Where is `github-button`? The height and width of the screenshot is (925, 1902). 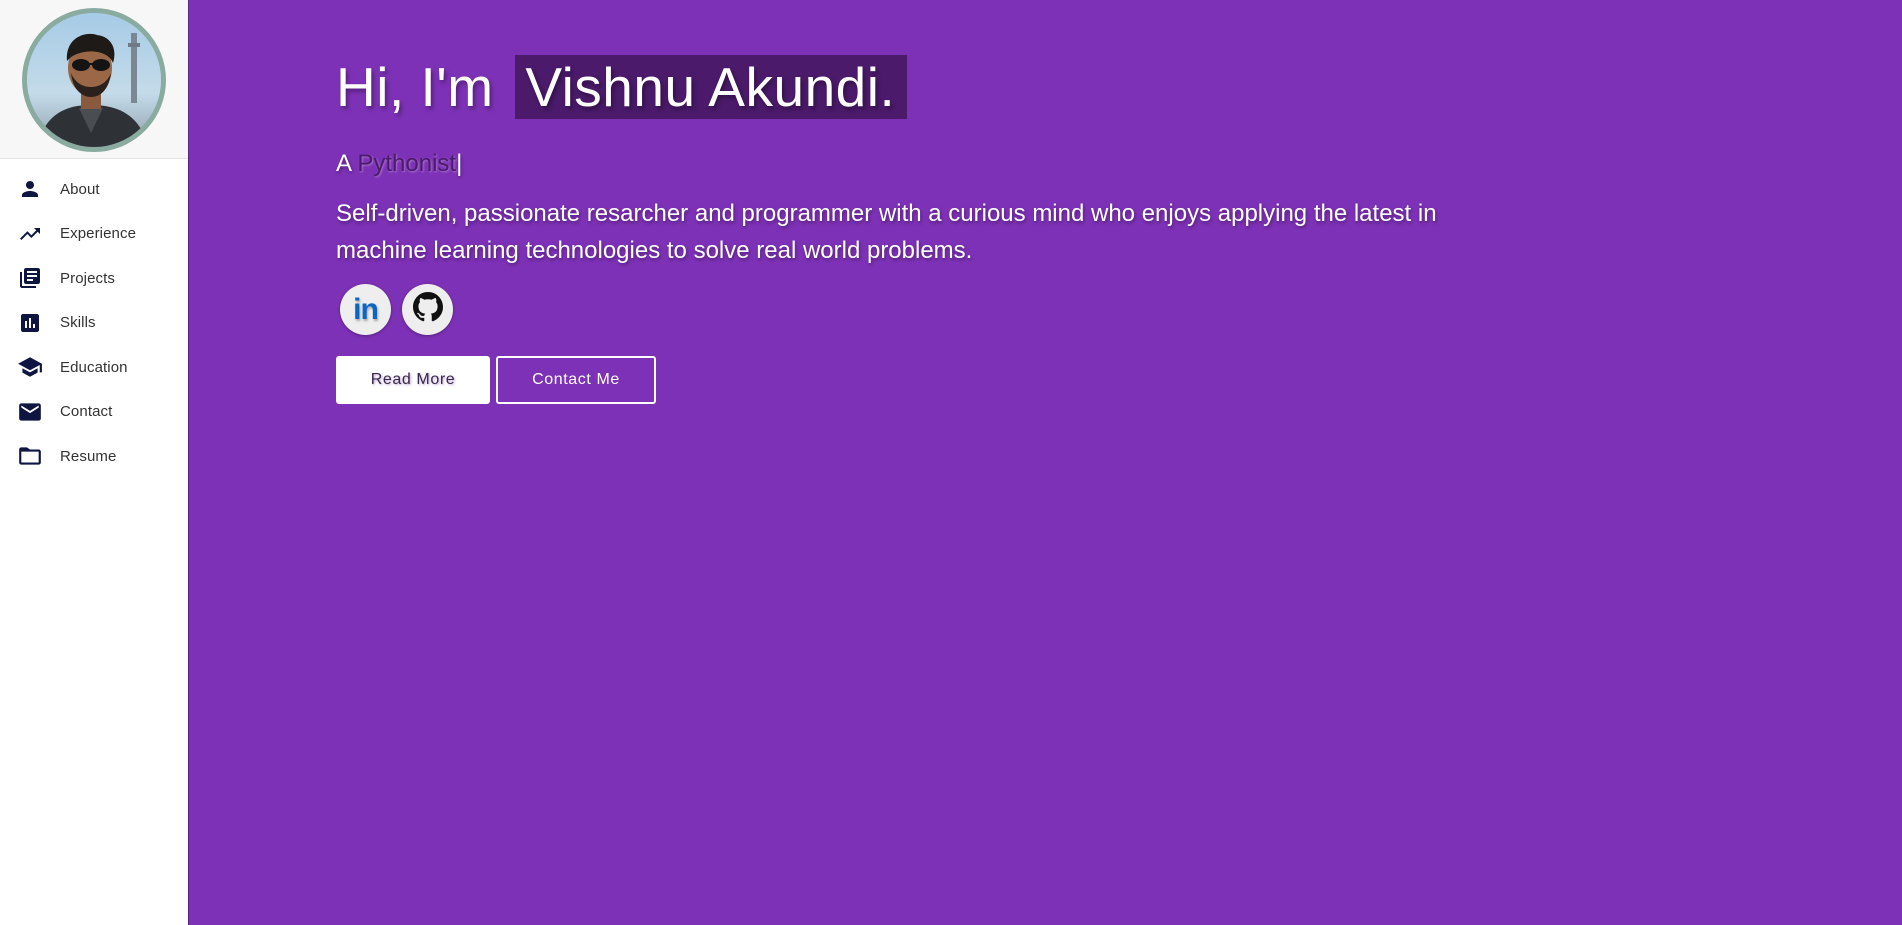 github-button is located at coordinates (427, 309).